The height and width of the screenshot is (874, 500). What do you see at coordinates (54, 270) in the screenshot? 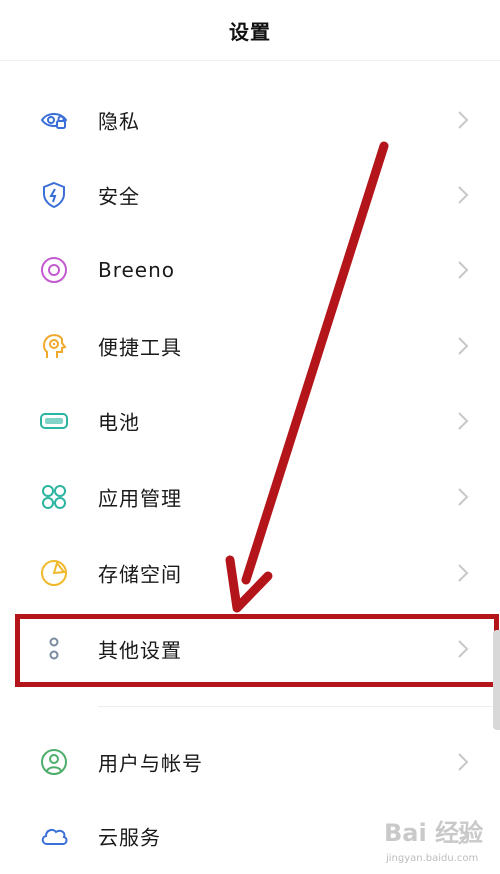
I see `breeno-icon` at bounding box center [54, 270].